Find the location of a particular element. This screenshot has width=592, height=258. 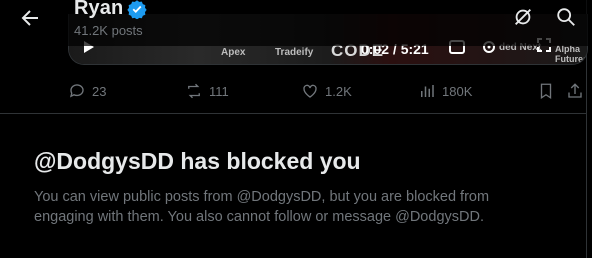

views-chart-icon is located at coordinates (427, 91).